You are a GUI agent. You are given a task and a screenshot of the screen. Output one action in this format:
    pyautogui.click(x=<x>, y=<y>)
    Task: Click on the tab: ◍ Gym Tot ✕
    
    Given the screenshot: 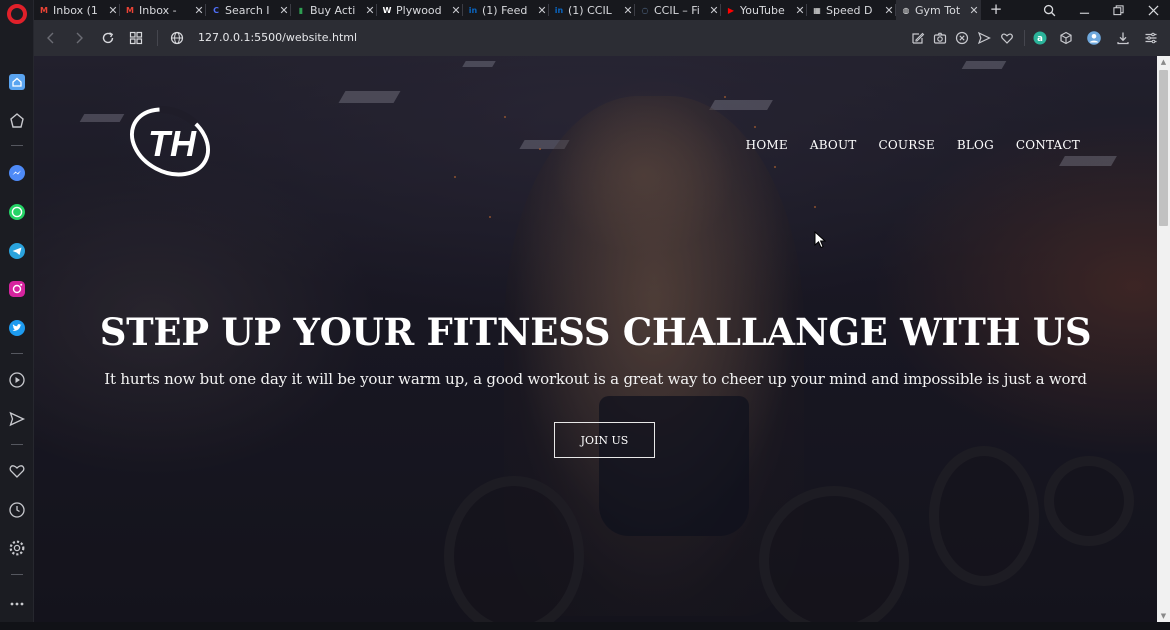 What is the action you would take?
    pyautogui.click(x=938, y=10)
    